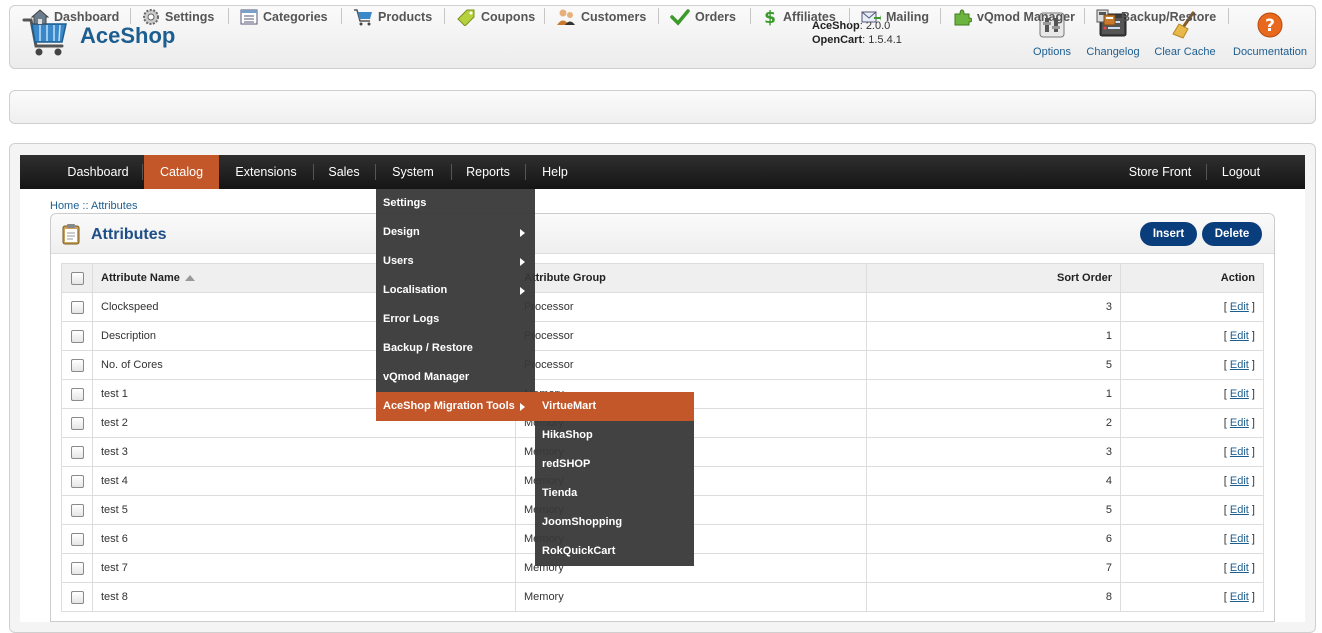 This screenshot has height=633, width=1322. I want to click on page-title: Attributes, so click(129, 234).